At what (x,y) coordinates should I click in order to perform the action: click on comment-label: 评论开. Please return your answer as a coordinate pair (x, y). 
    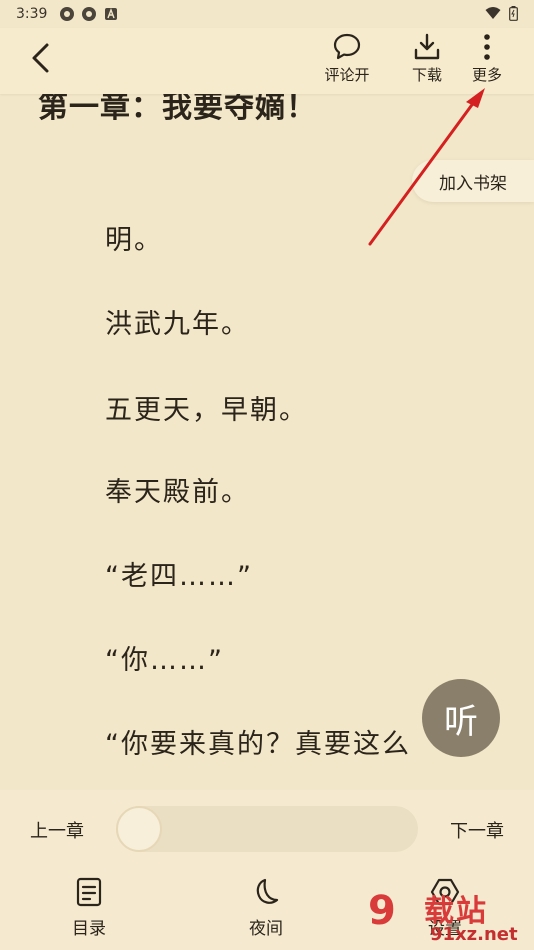
    Looking at the image, I should click on (347, 75).